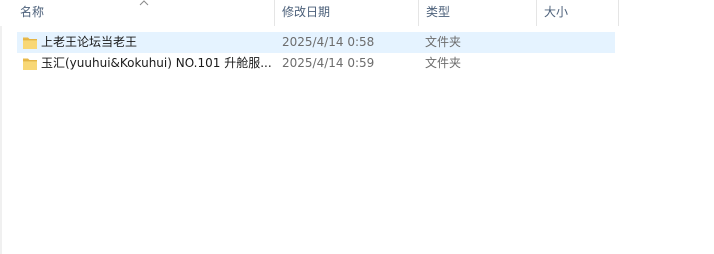 The height and width of the screenshot is (254, 714). What do you see at coordinates (328, 63) in the screenshot?
I see `file-modified-date: 2025/4/14 0:59` at bounding box center [328, 63].